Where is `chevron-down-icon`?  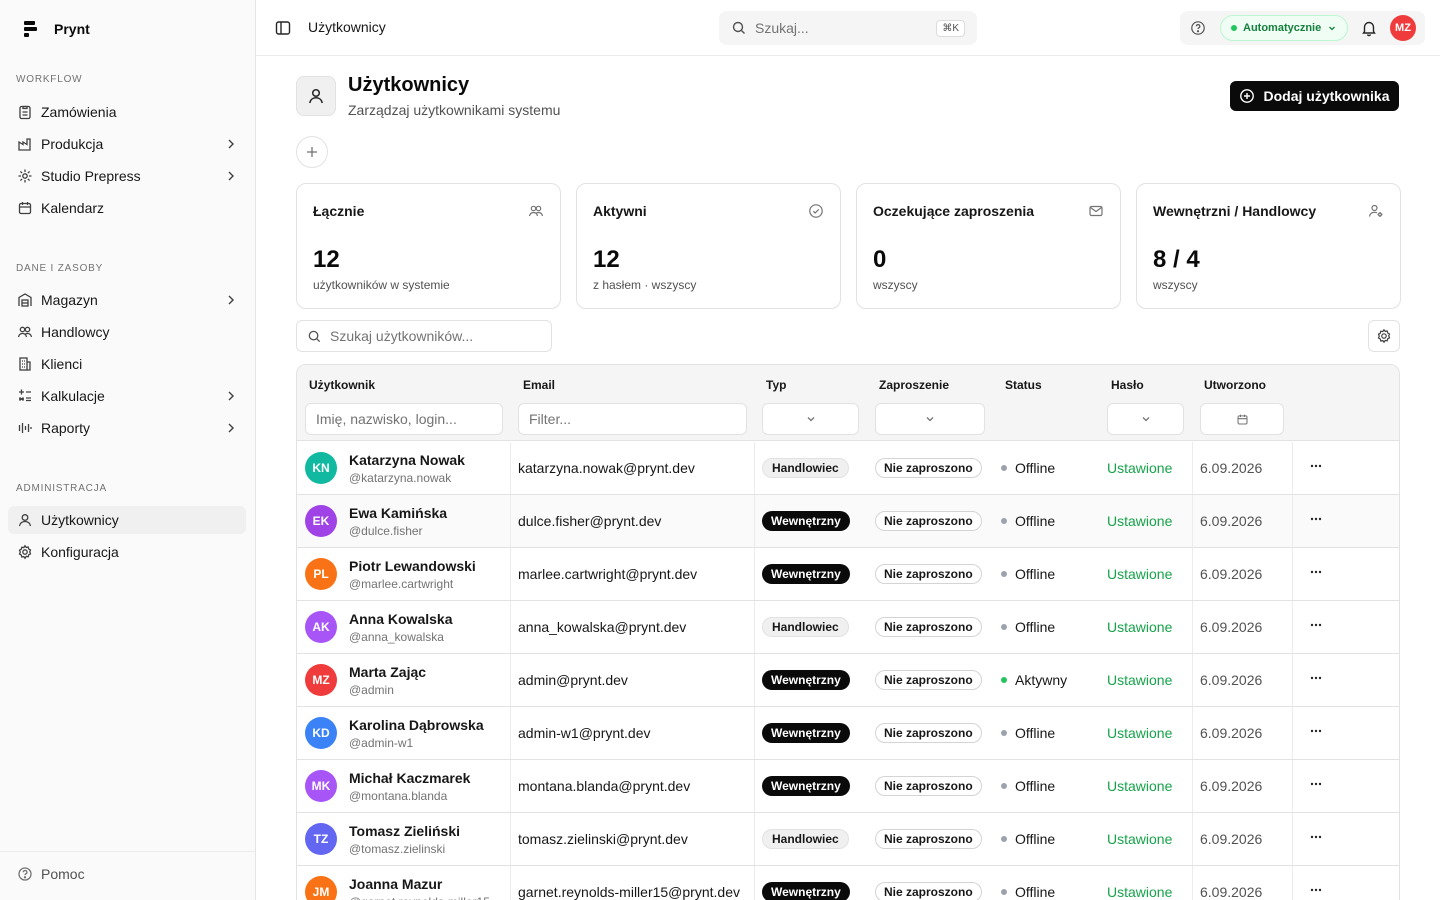
chevron-down-icon is located at coordinates (810, 419).